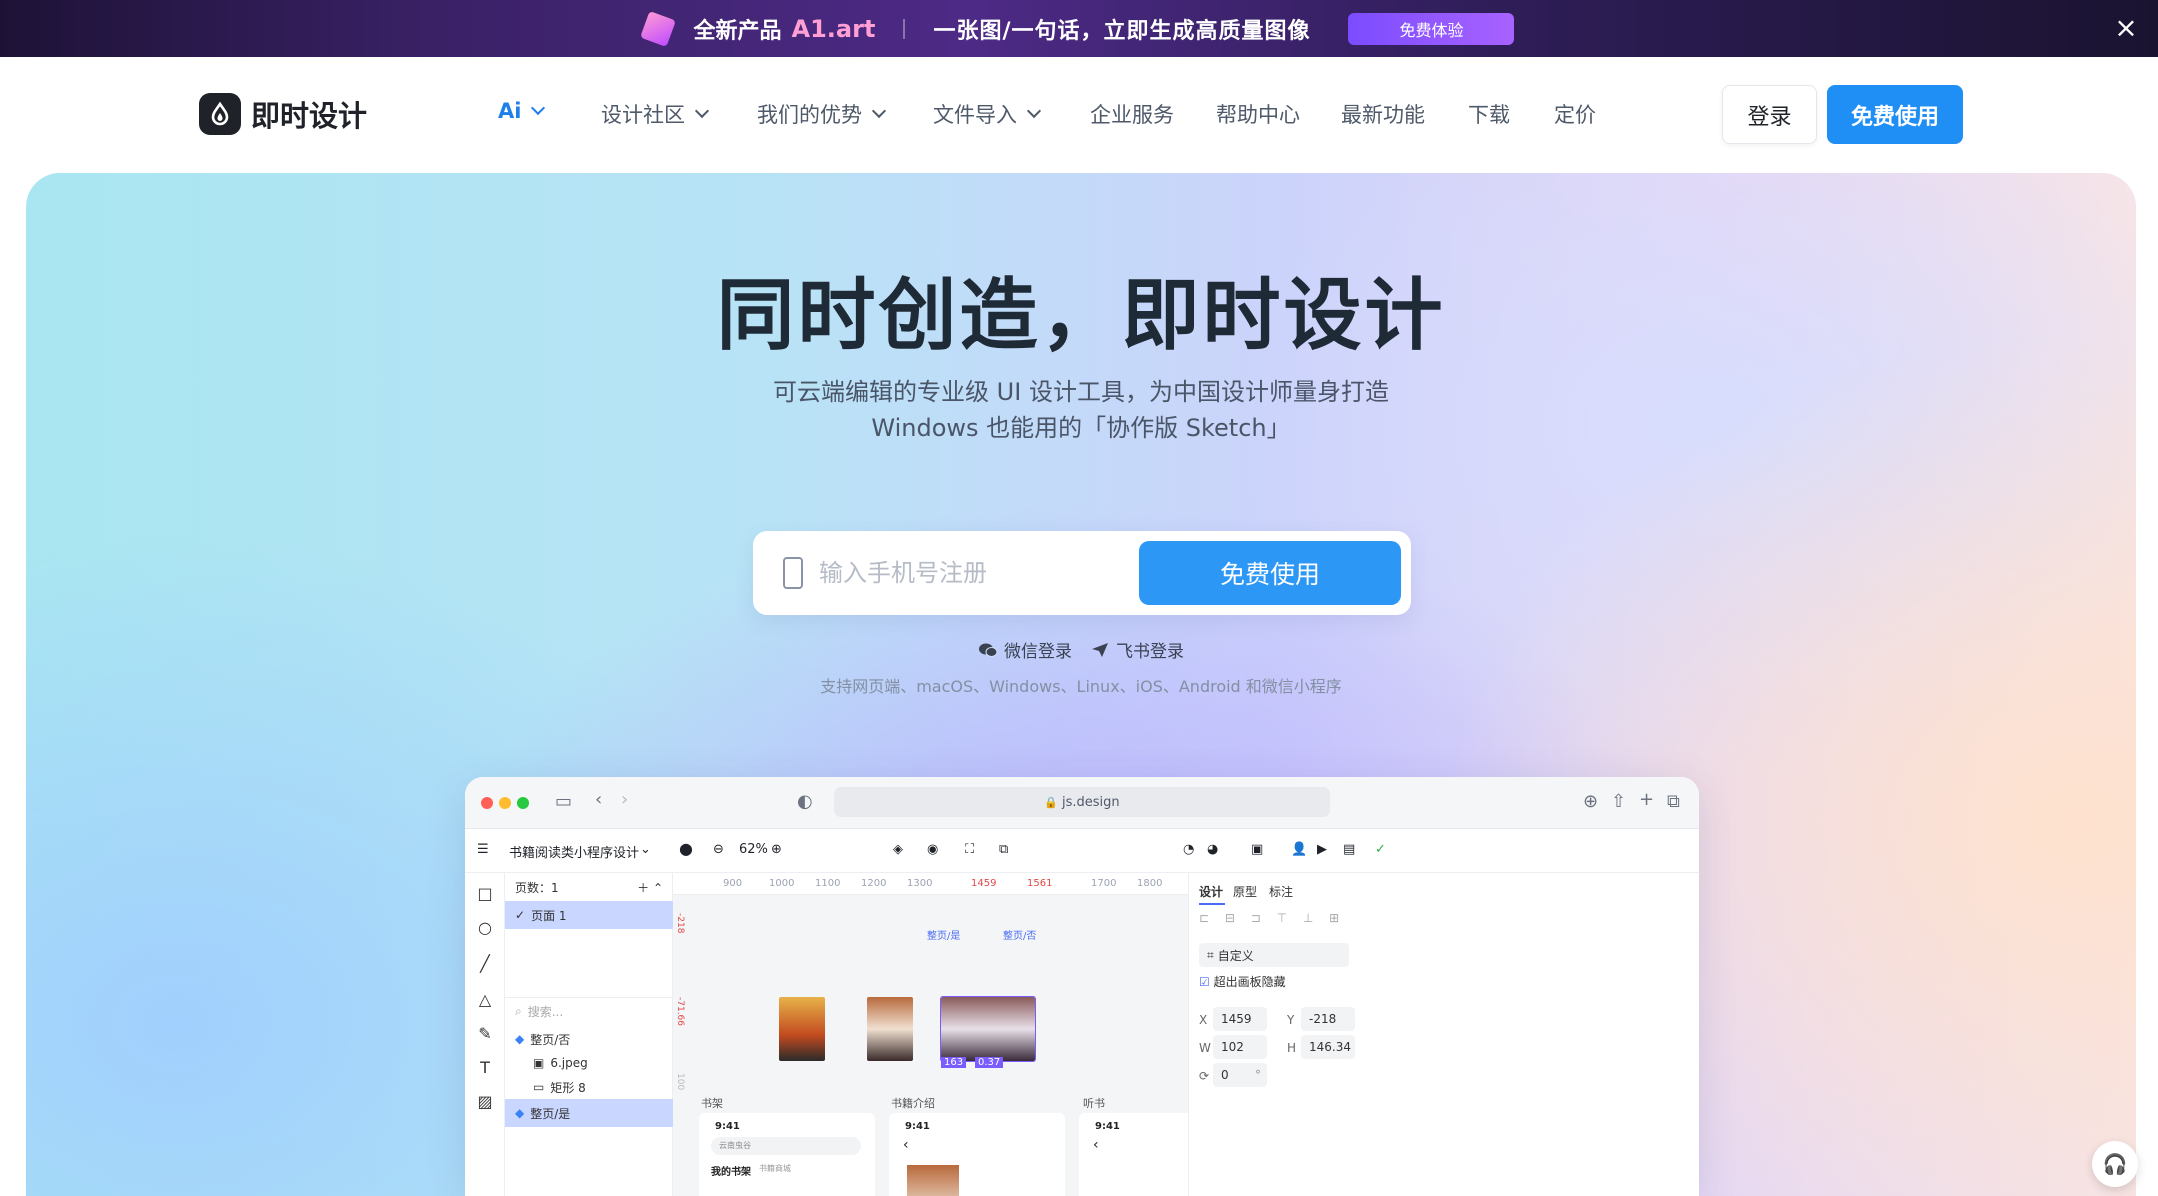  What do you see at coordinates (537, 887) in the screenshot?
I see `pages-count: 页数：1` at bounding box center [537, 887].